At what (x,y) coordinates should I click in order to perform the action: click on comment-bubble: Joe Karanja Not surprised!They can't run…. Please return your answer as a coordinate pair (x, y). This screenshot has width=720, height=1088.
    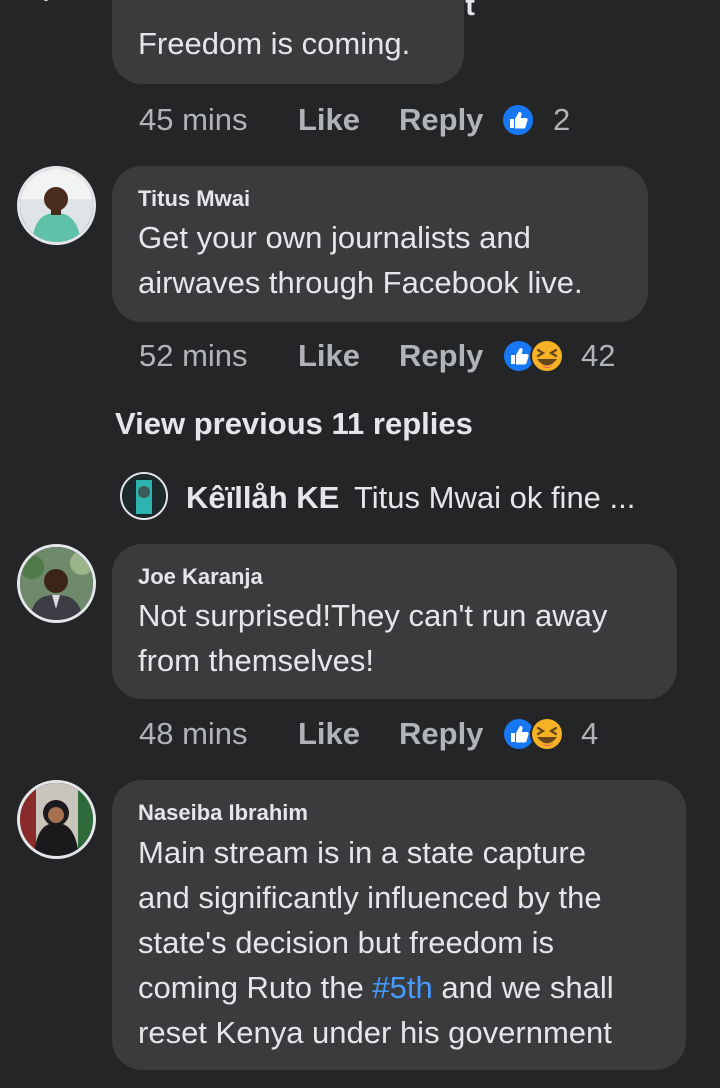
    Looking at the image, I should click on (394, 621).